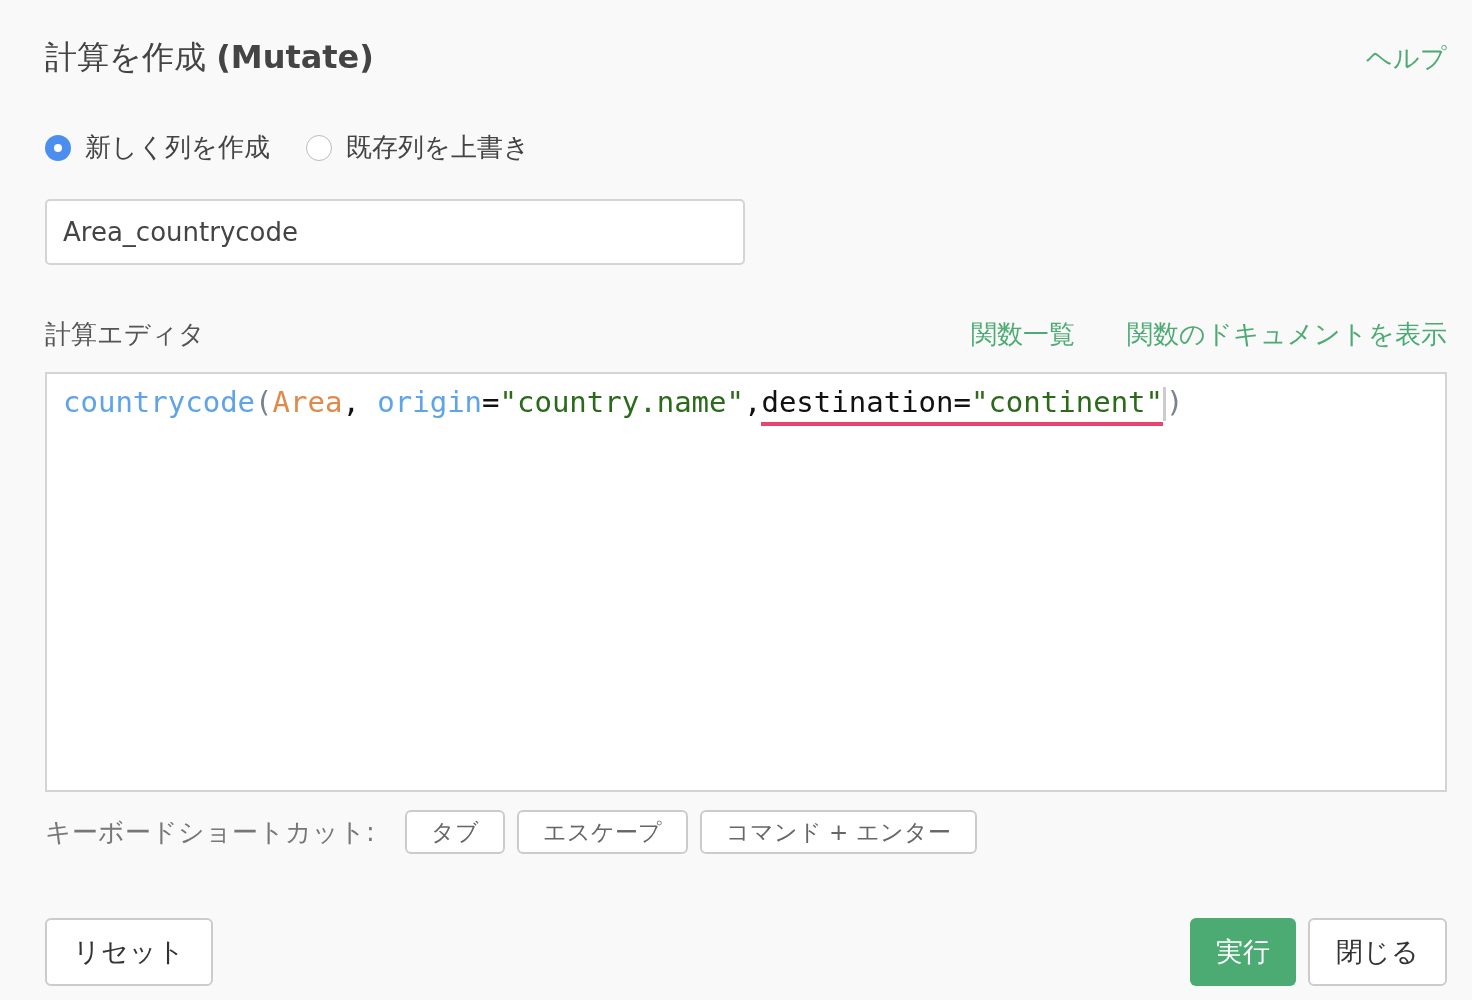 Image resolution: width=1472 pixels, height=1000 pixels. What do you see at coordinates (838, 832) in the screenshot?
I see `shortcut-key: コマンド + エンター` at bounding box center [838, 832].